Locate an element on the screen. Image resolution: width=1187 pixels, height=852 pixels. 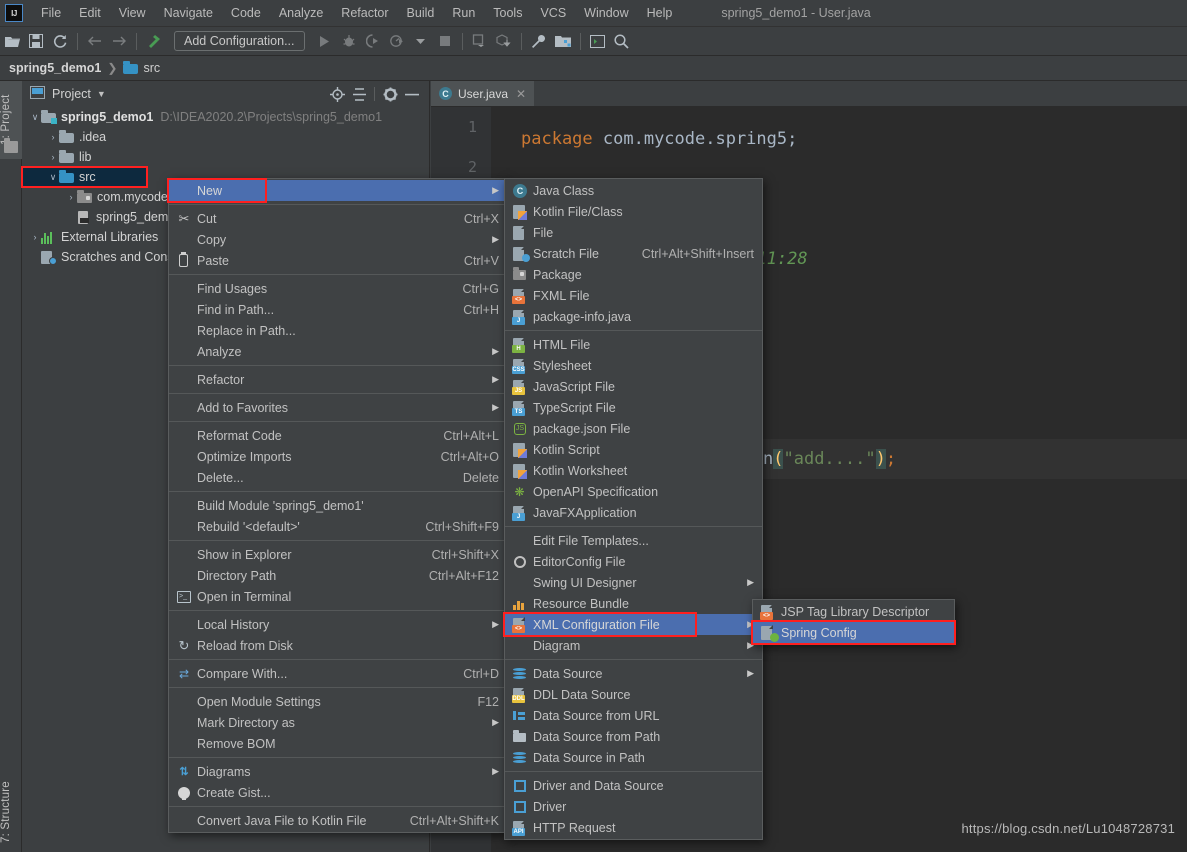
menu-item-rebuild-default-: Rebuild '<default>' Ctrl+Shift+F9 is located at coordinates (338, 526).